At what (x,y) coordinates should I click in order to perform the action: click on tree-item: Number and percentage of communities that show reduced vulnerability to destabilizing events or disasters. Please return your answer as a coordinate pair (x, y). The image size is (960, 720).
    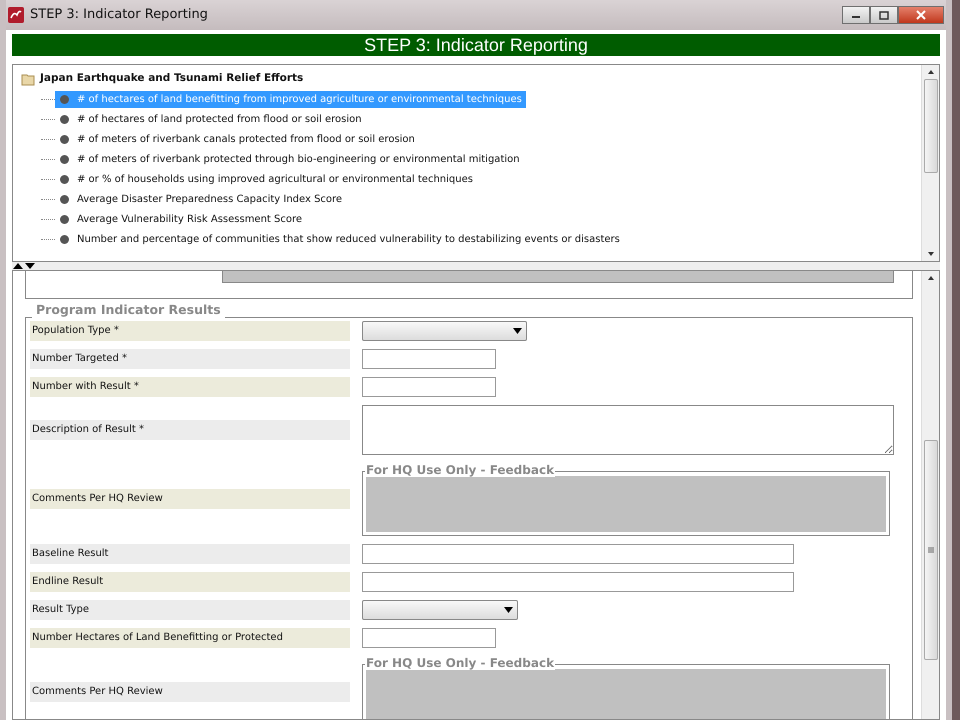
    Looking at the image, I should click on (339, 239).